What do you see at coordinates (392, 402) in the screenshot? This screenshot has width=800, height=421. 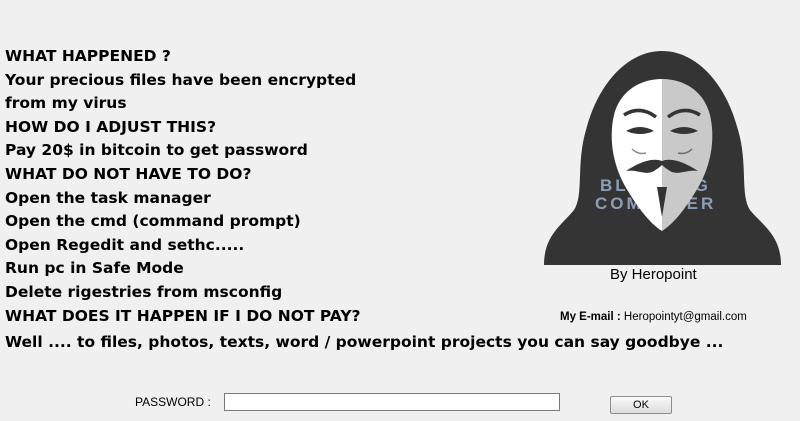 I see `password-input` at bounding box center [392, 402].